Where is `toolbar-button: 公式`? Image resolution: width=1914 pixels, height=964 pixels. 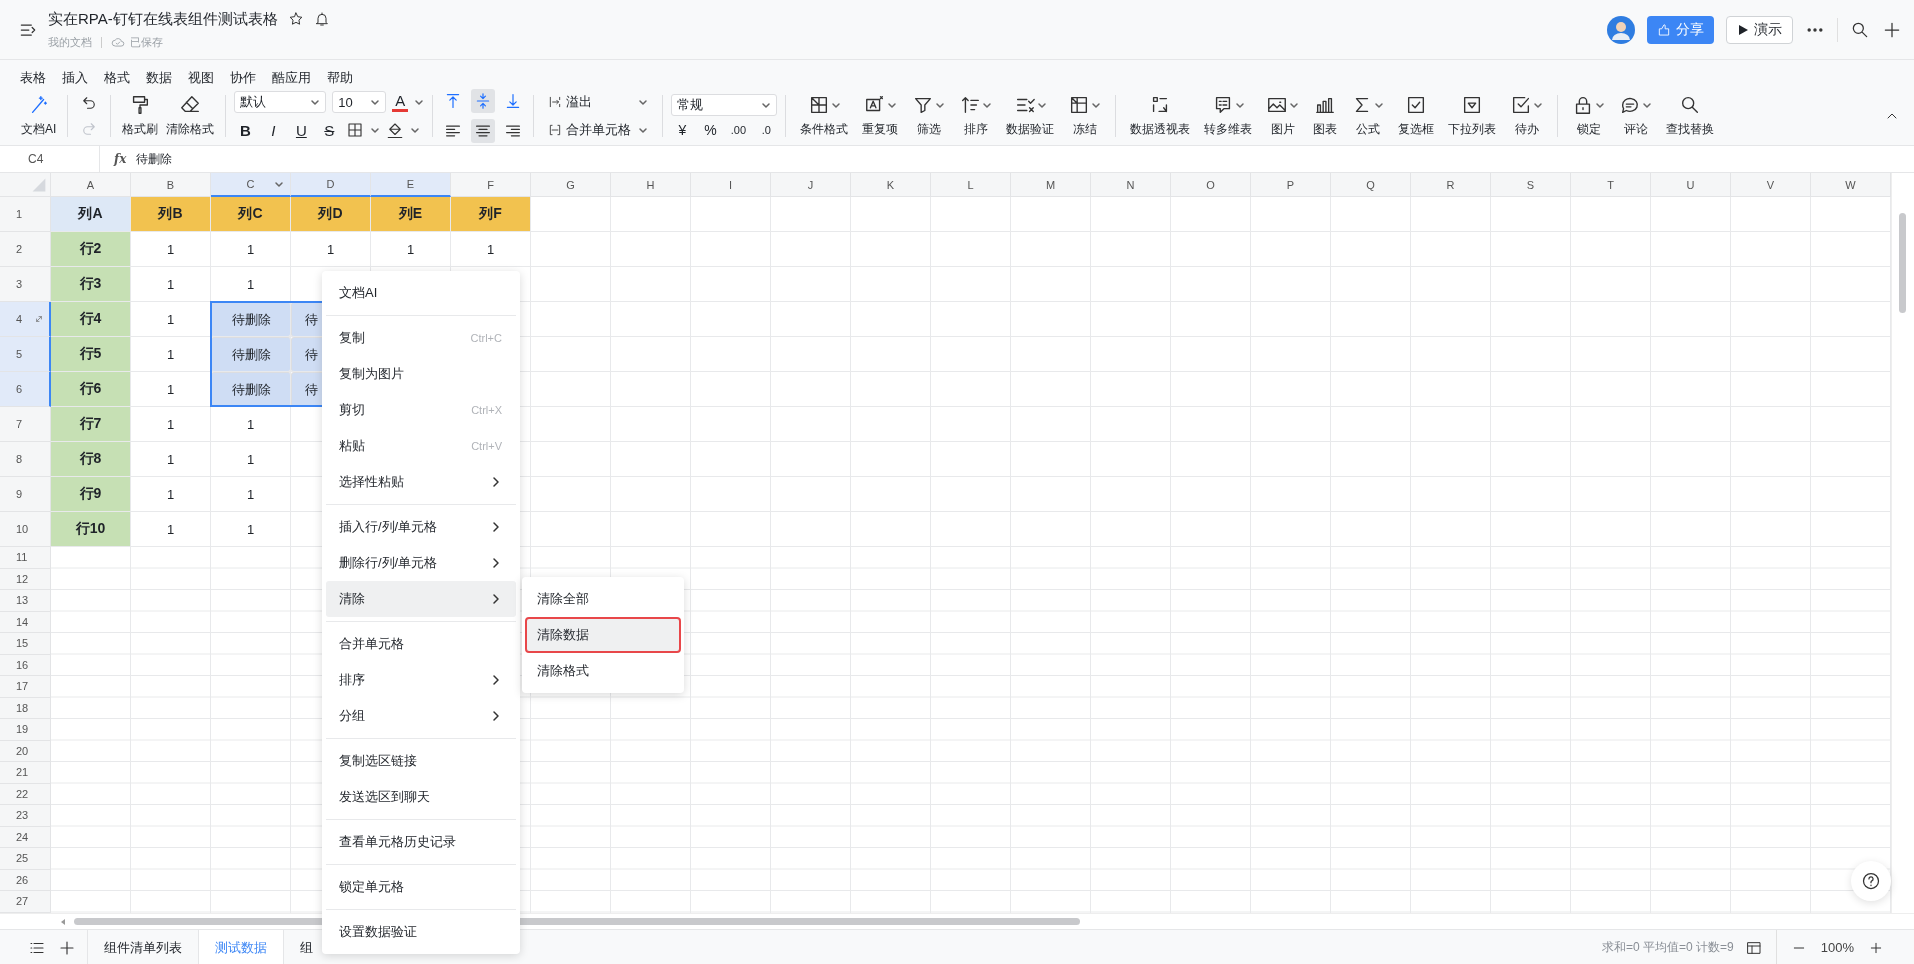
toolbar-button: 公式 is located at coordinates (1368, 116).